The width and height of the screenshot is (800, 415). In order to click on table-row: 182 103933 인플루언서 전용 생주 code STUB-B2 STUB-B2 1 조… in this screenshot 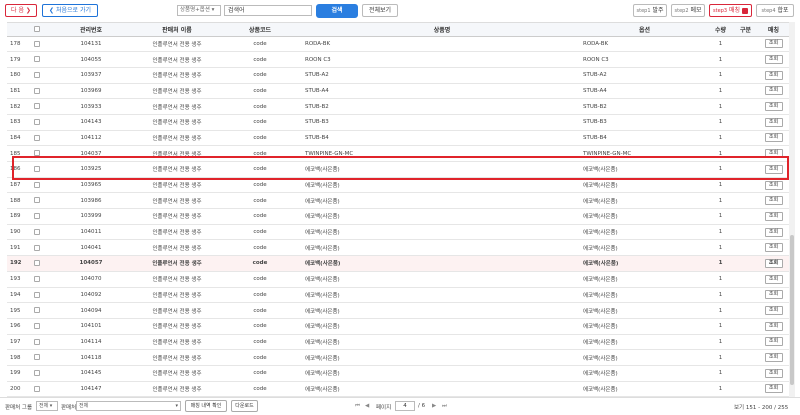, I will do `click(398, 106)`.